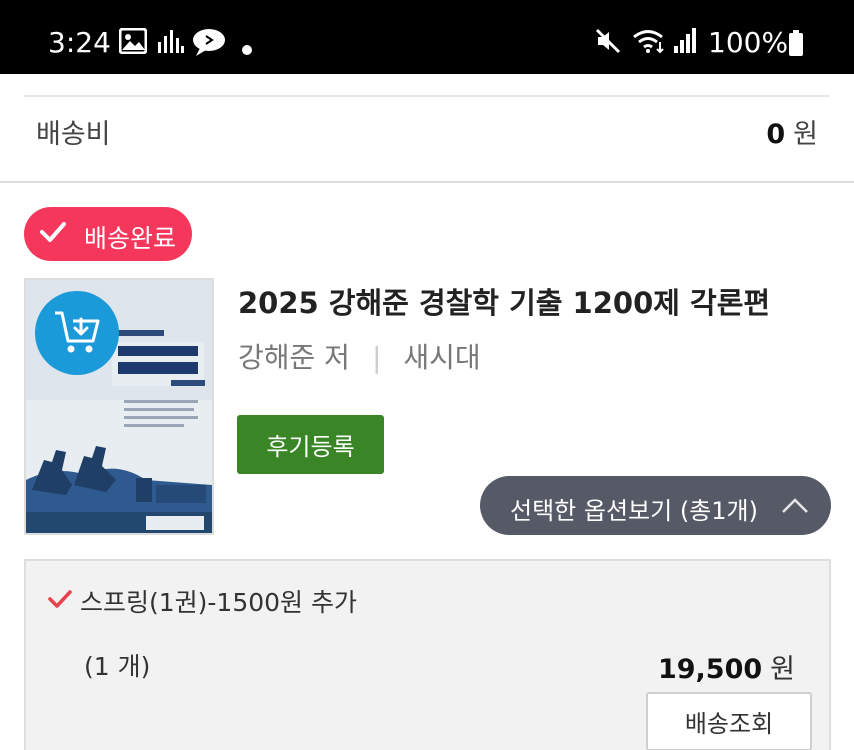  What do you see at coordinates (427, 37) in the screenshot?
I see `status-bar: 3:24 100%` at bounding box center [427, 37].